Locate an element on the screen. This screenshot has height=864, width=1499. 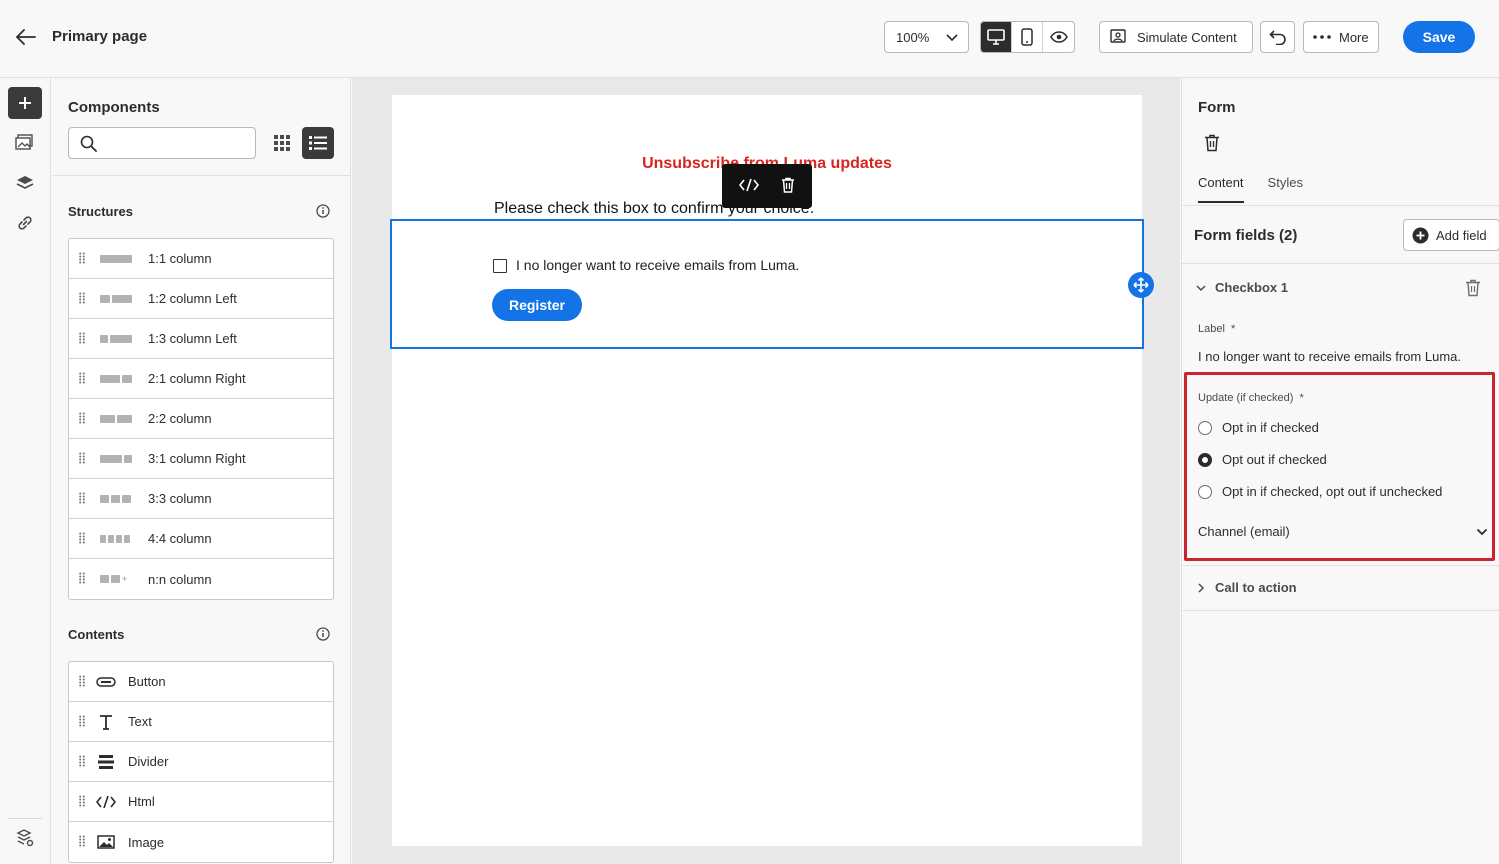
tab-content: Content is located at coordinates (1221, 189).